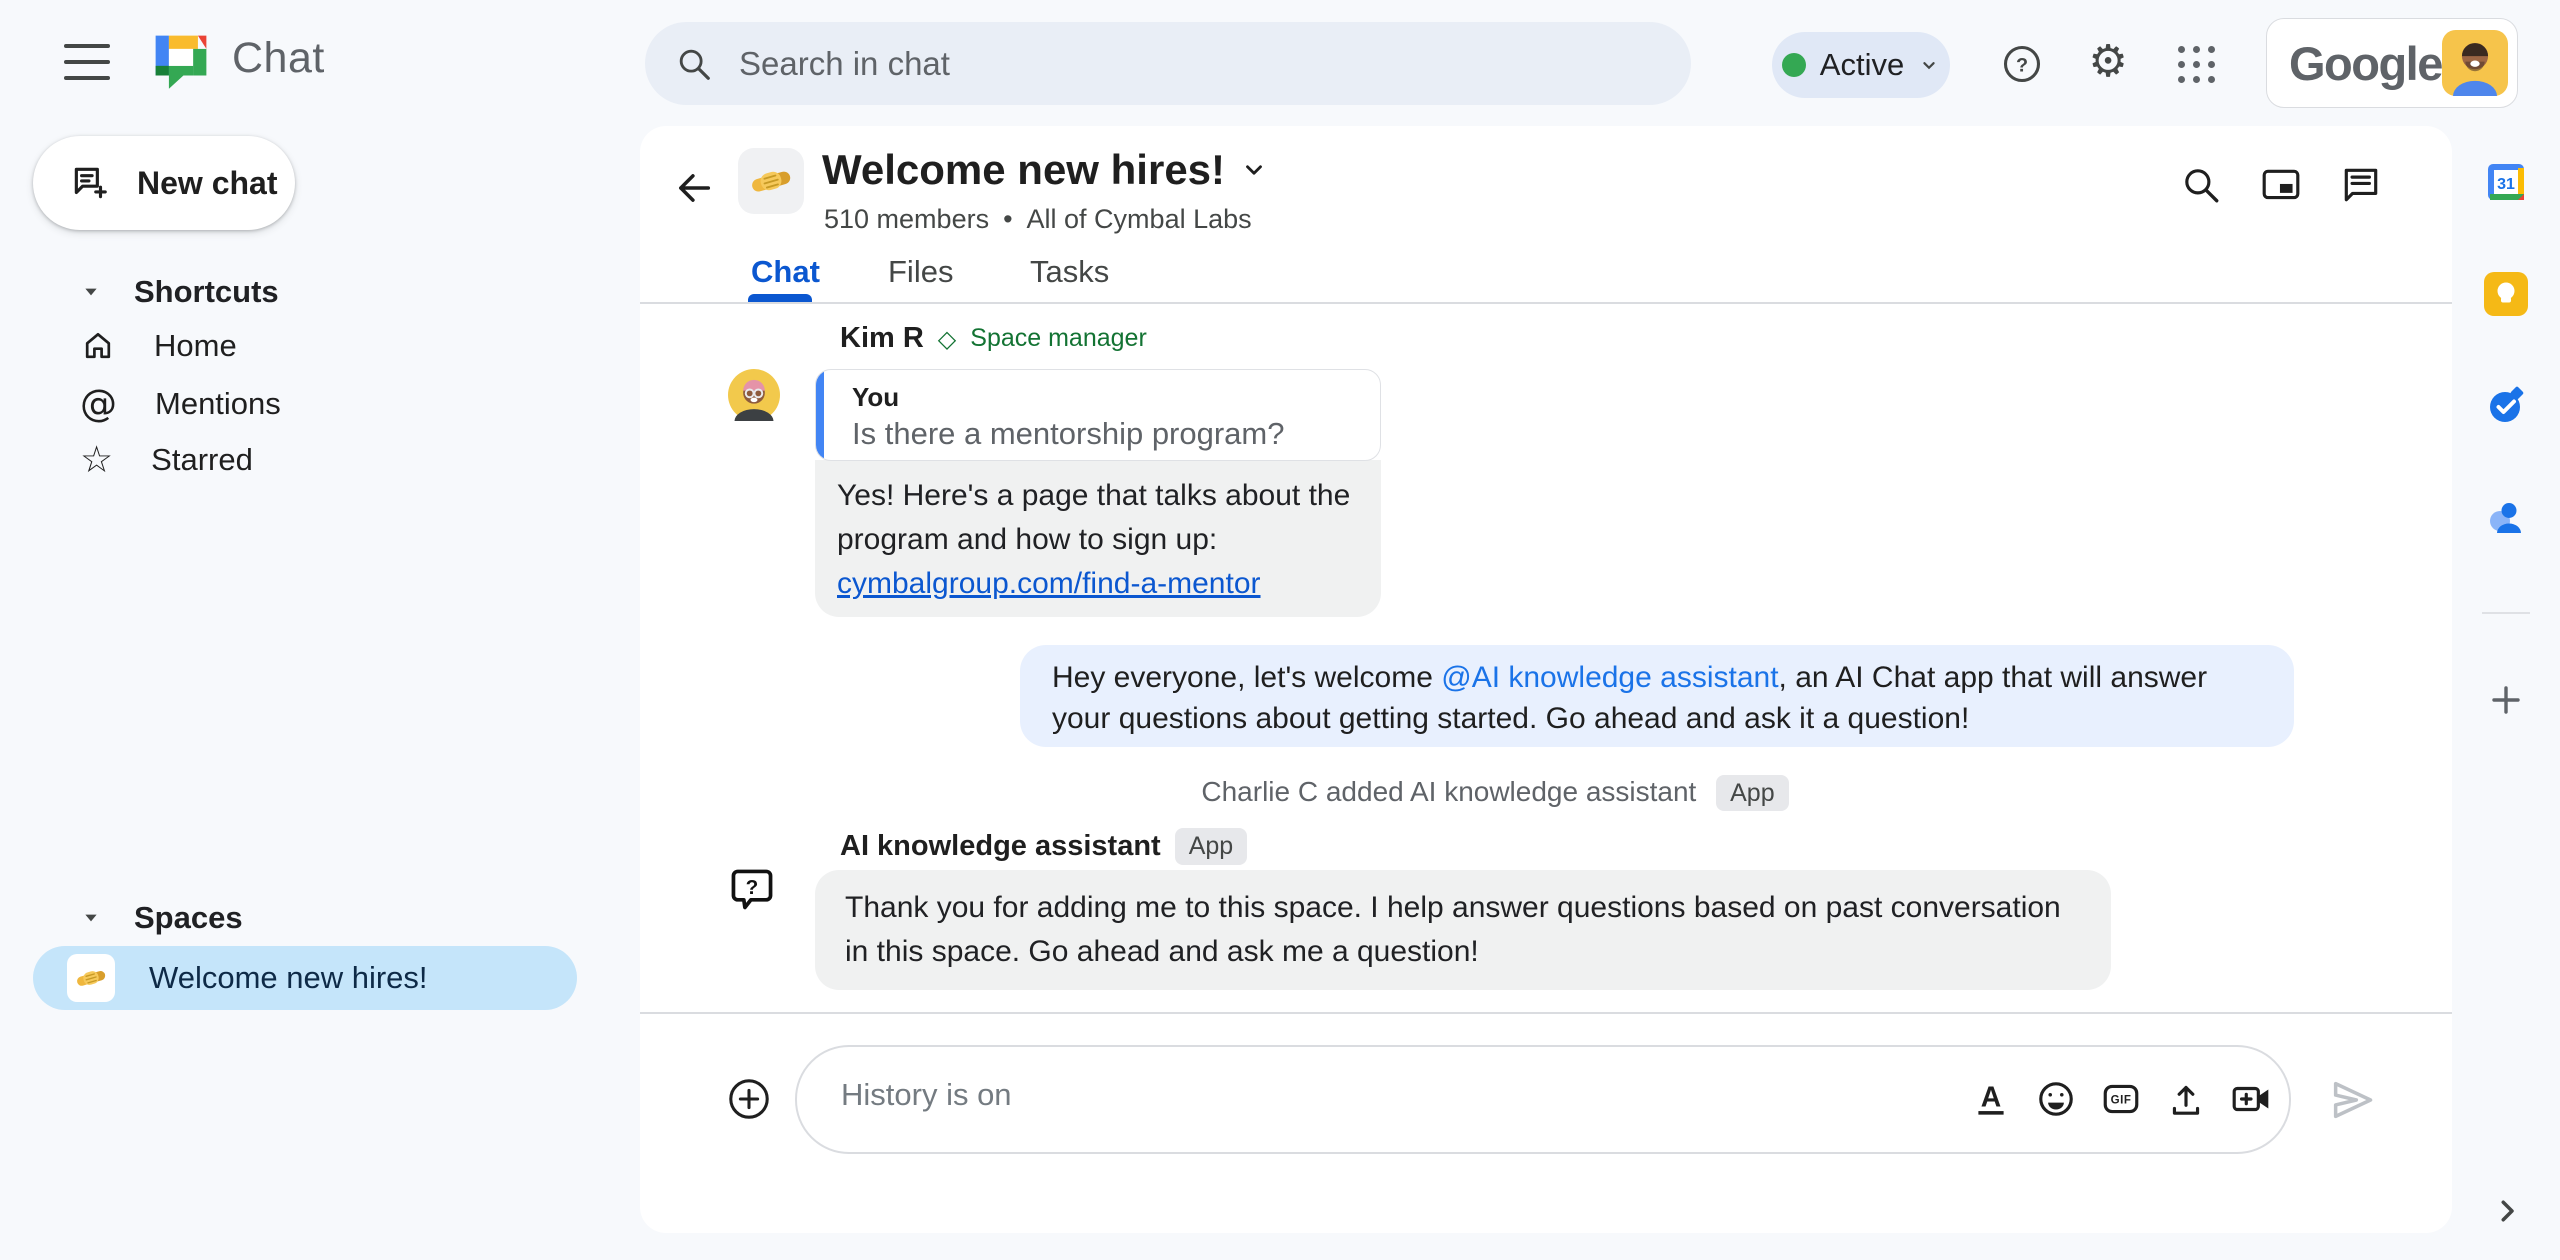  Describe the element at coordinates (876, 397) in the screenshot. I see `quote-author: You` at that location.